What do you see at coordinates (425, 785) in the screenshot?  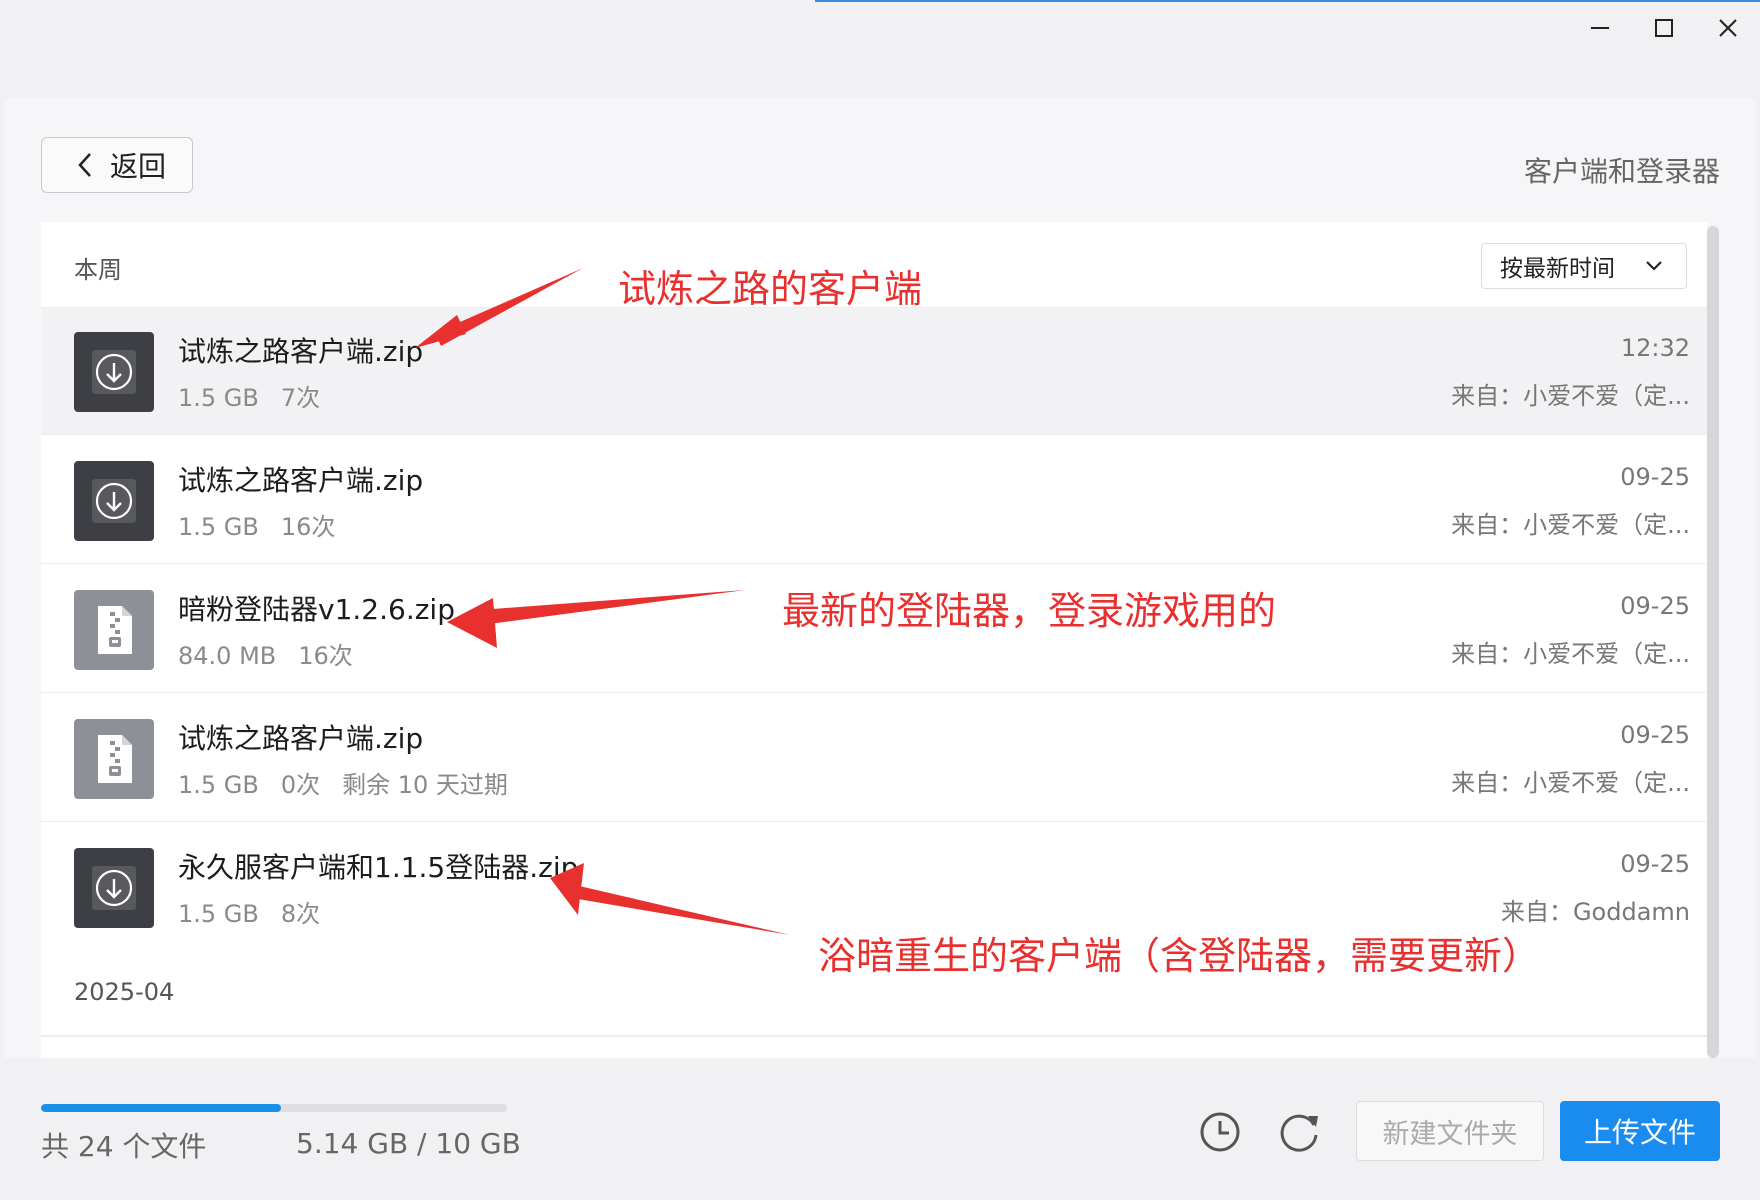 I see `file-extra: 剩余 10 天过期` at bounding box center [425, 785].